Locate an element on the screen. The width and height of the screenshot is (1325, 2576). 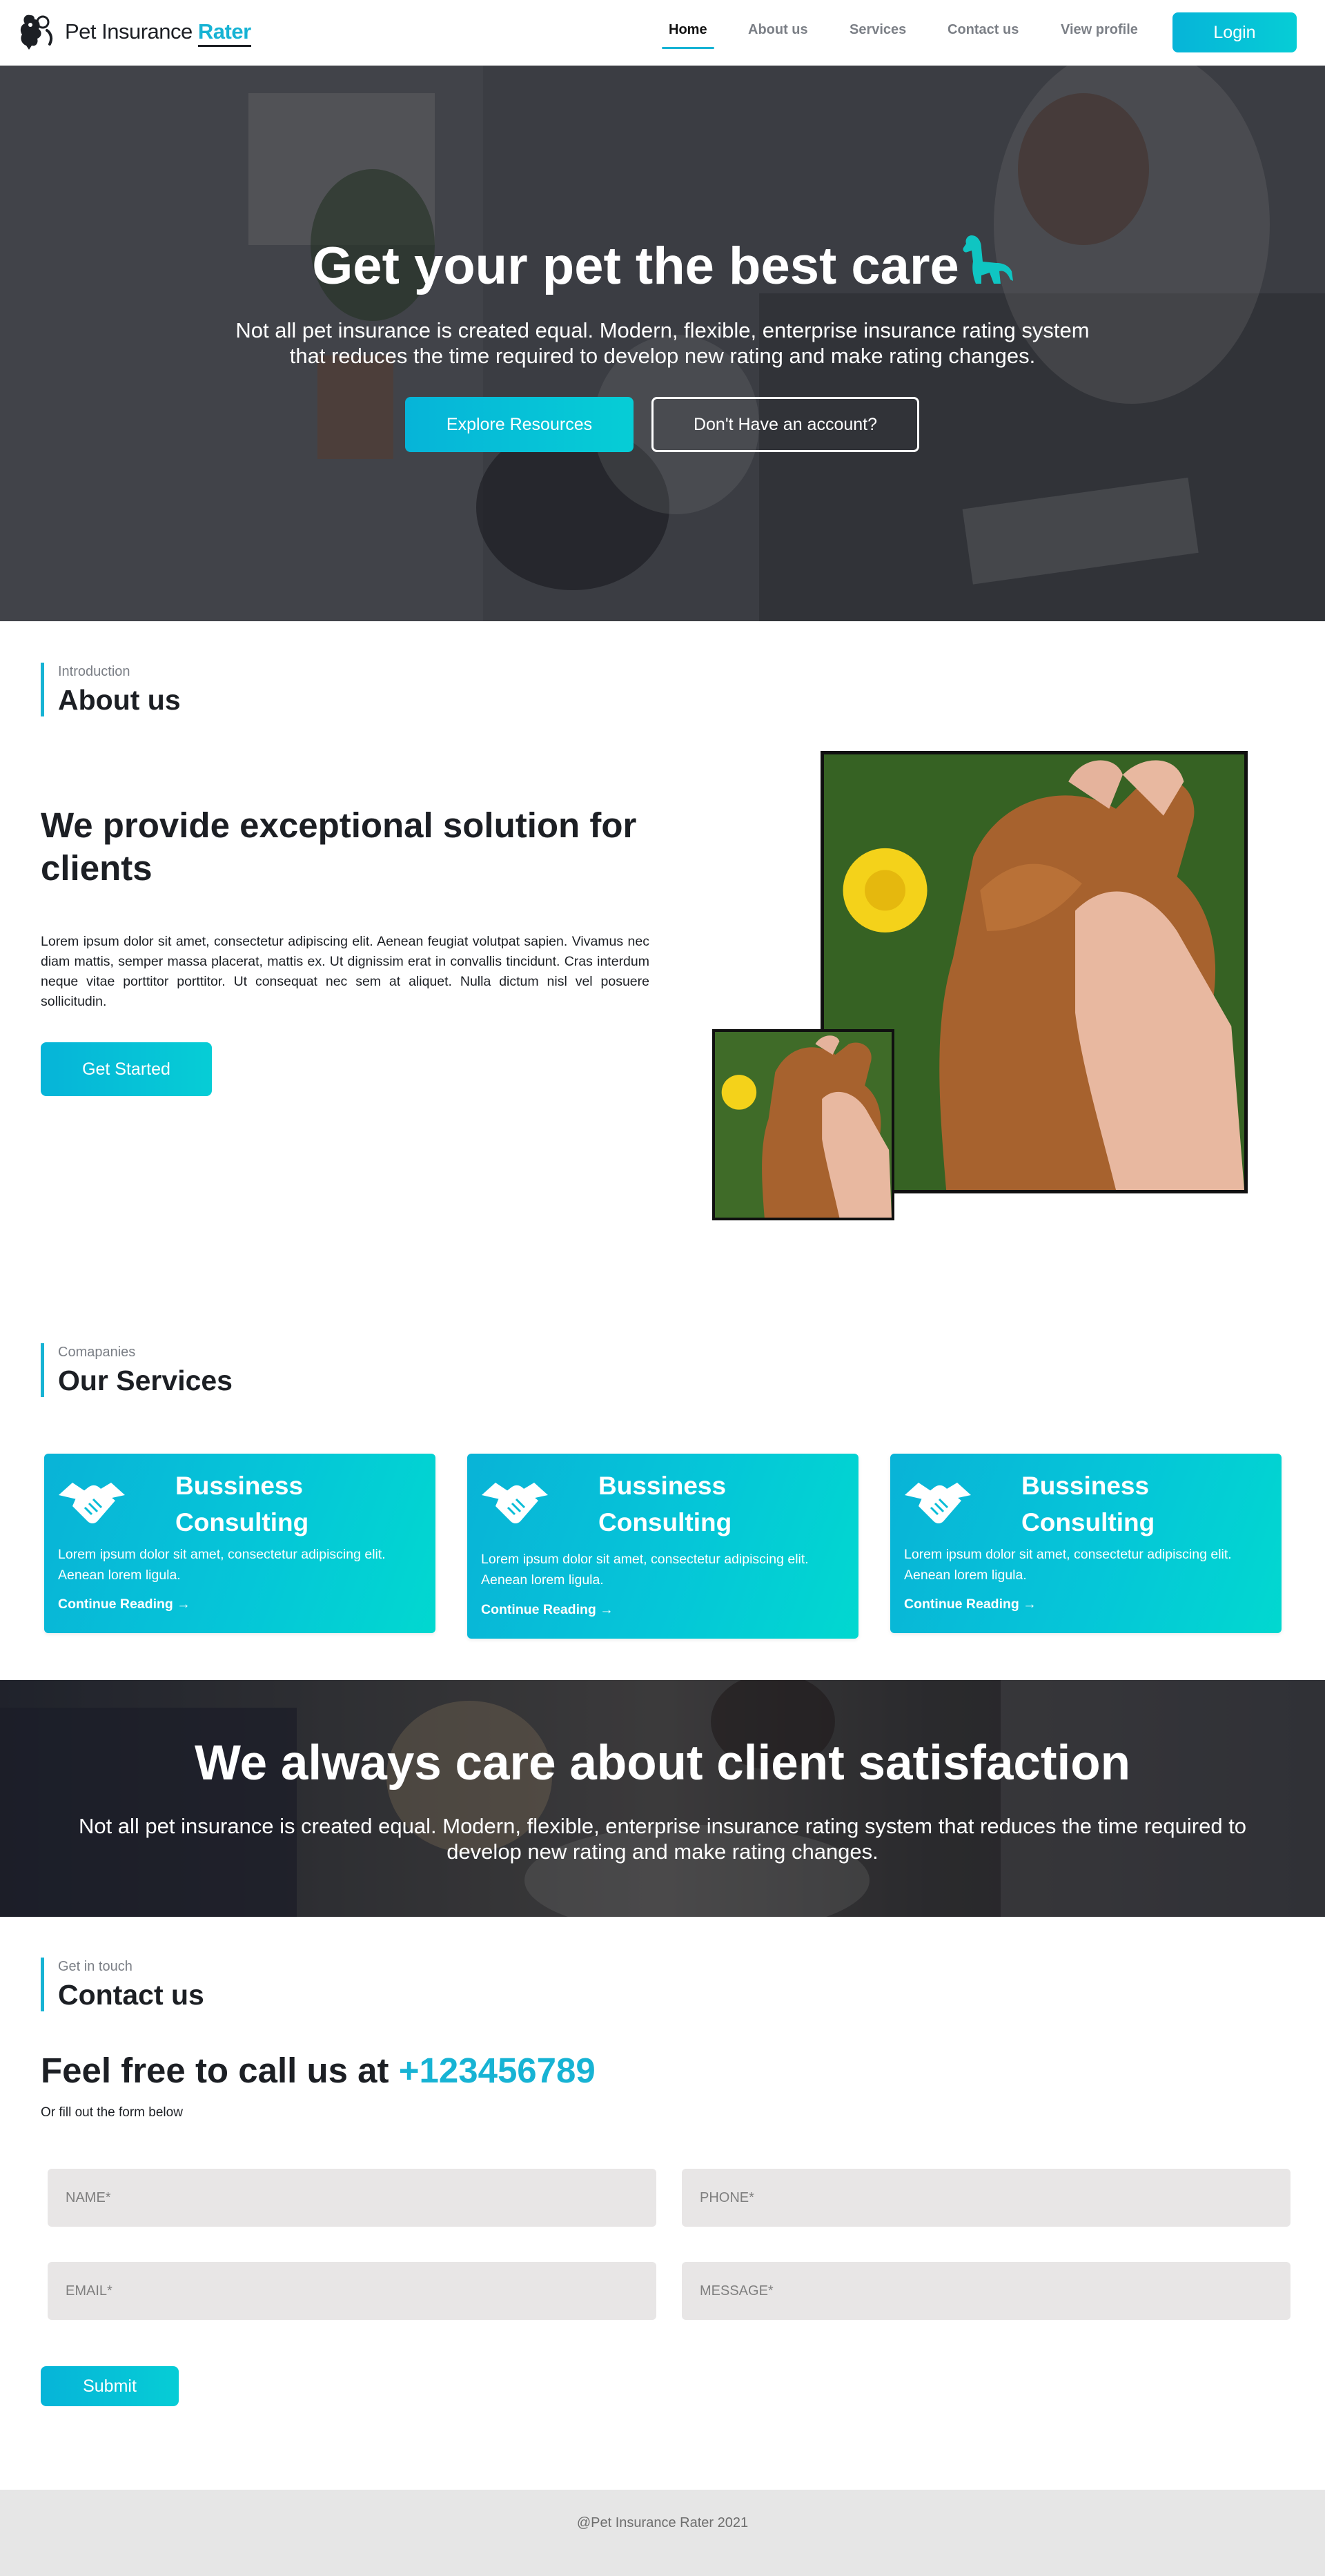
nav-contact-us: Contact us is located at coordinates (983, 30).